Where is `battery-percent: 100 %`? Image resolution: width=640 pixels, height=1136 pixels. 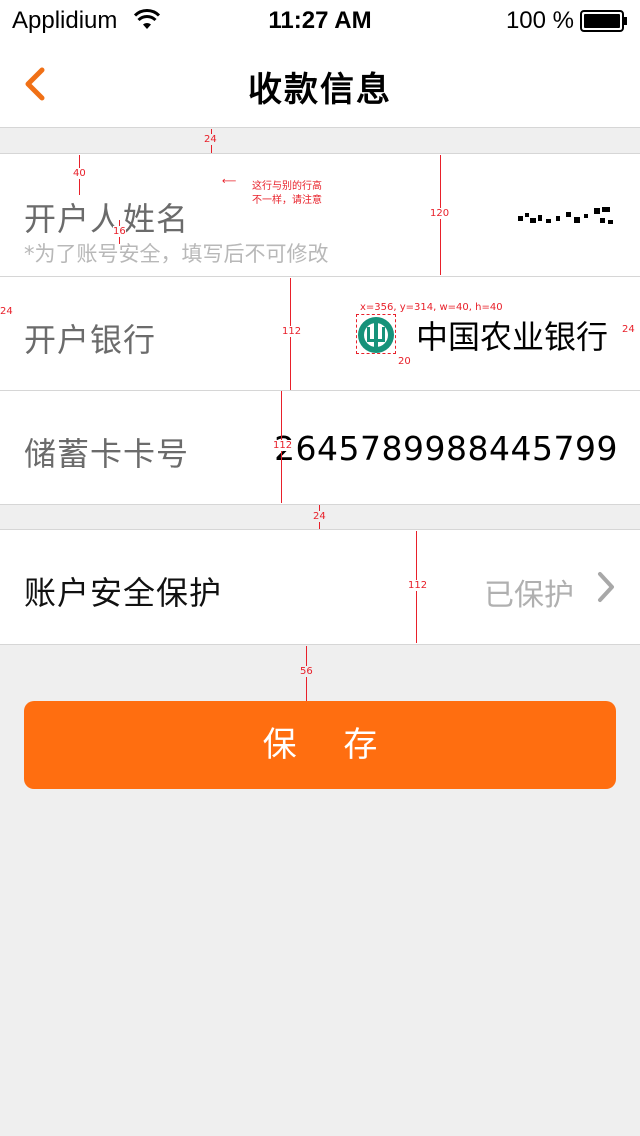 battery-percent: 100 % is located at coordinates (539, 20).